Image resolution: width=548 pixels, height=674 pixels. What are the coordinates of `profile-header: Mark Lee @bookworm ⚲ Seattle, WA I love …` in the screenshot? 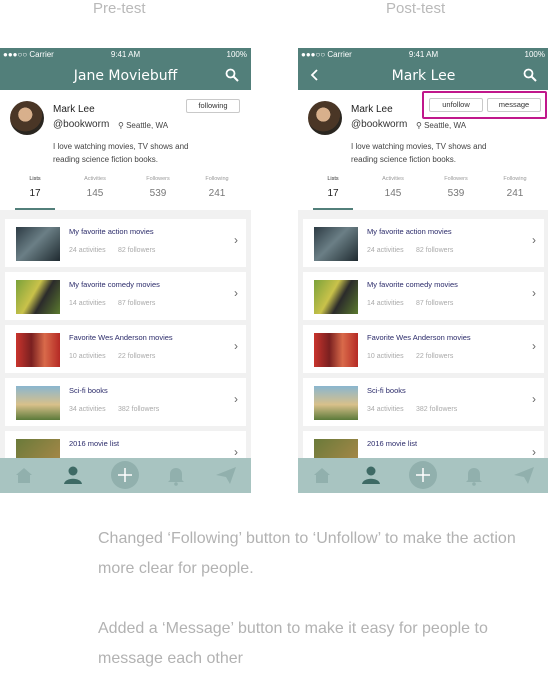 It's located at (423, 150).